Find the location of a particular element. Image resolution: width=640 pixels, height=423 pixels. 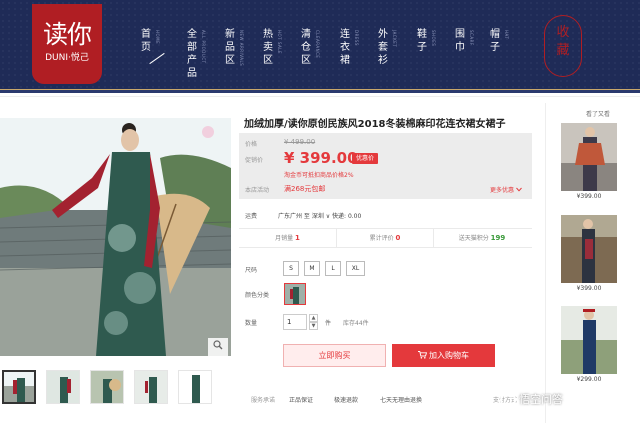

service-label: 服务承诺 is located at coordinates (263, 400).